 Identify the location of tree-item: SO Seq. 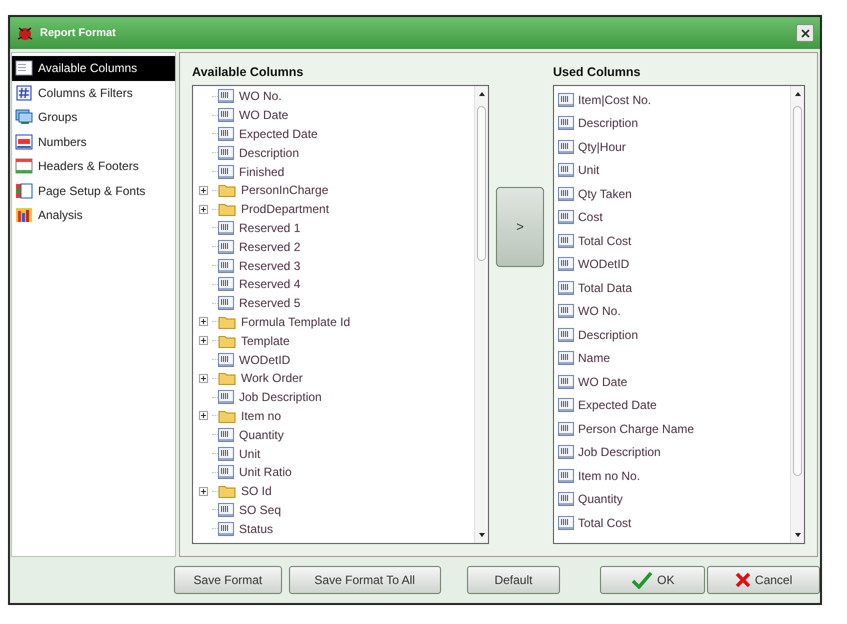
(336, 510).